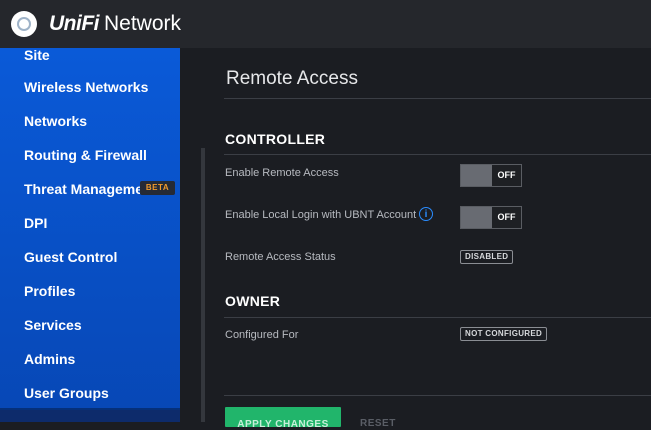  I want to click on enable-local-login-toggle: OFF, so click(491, 217).